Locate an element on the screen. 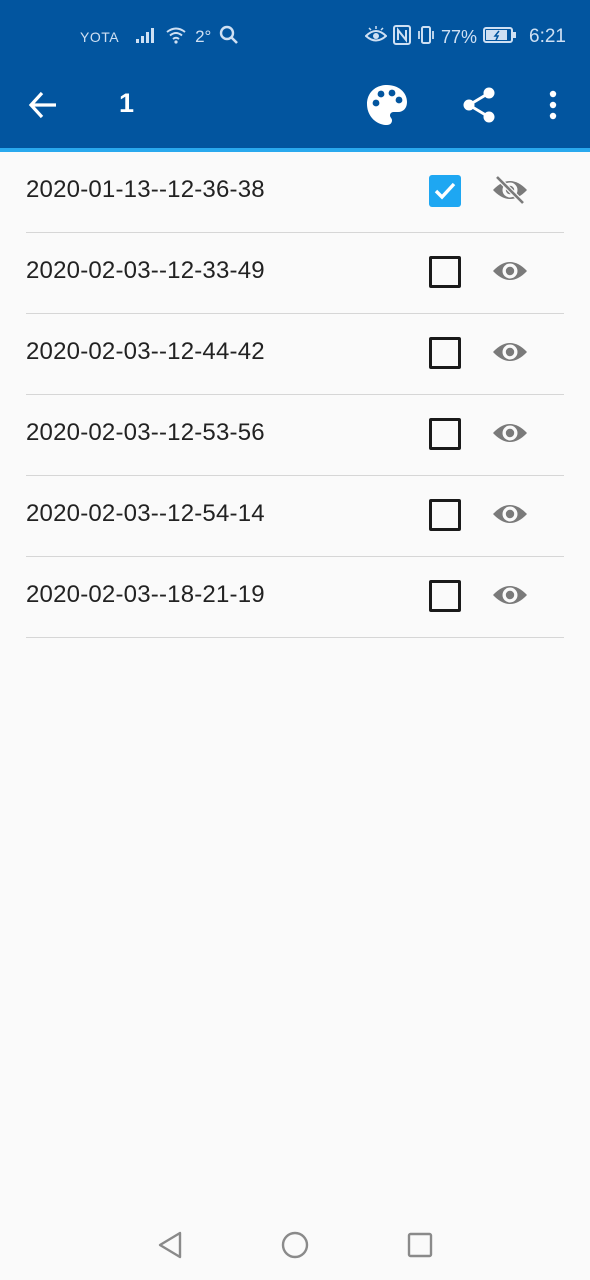 The height and width of the screenshot is (1280, 590). check-icon is located at coordinates (445, 191).